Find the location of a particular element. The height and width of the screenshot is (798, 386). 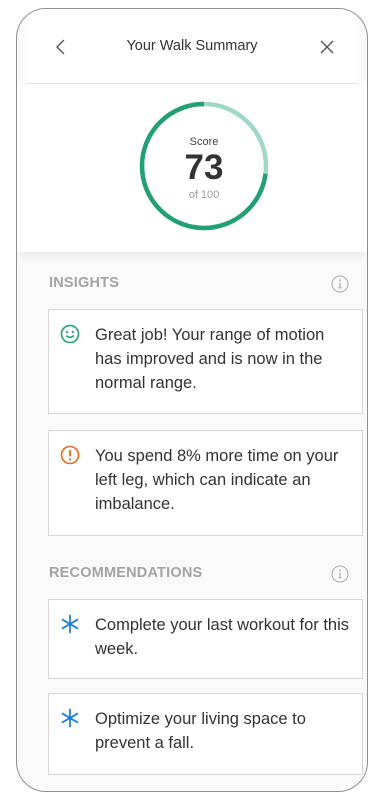

score-value: 73 is located at coordinates (204, 167).